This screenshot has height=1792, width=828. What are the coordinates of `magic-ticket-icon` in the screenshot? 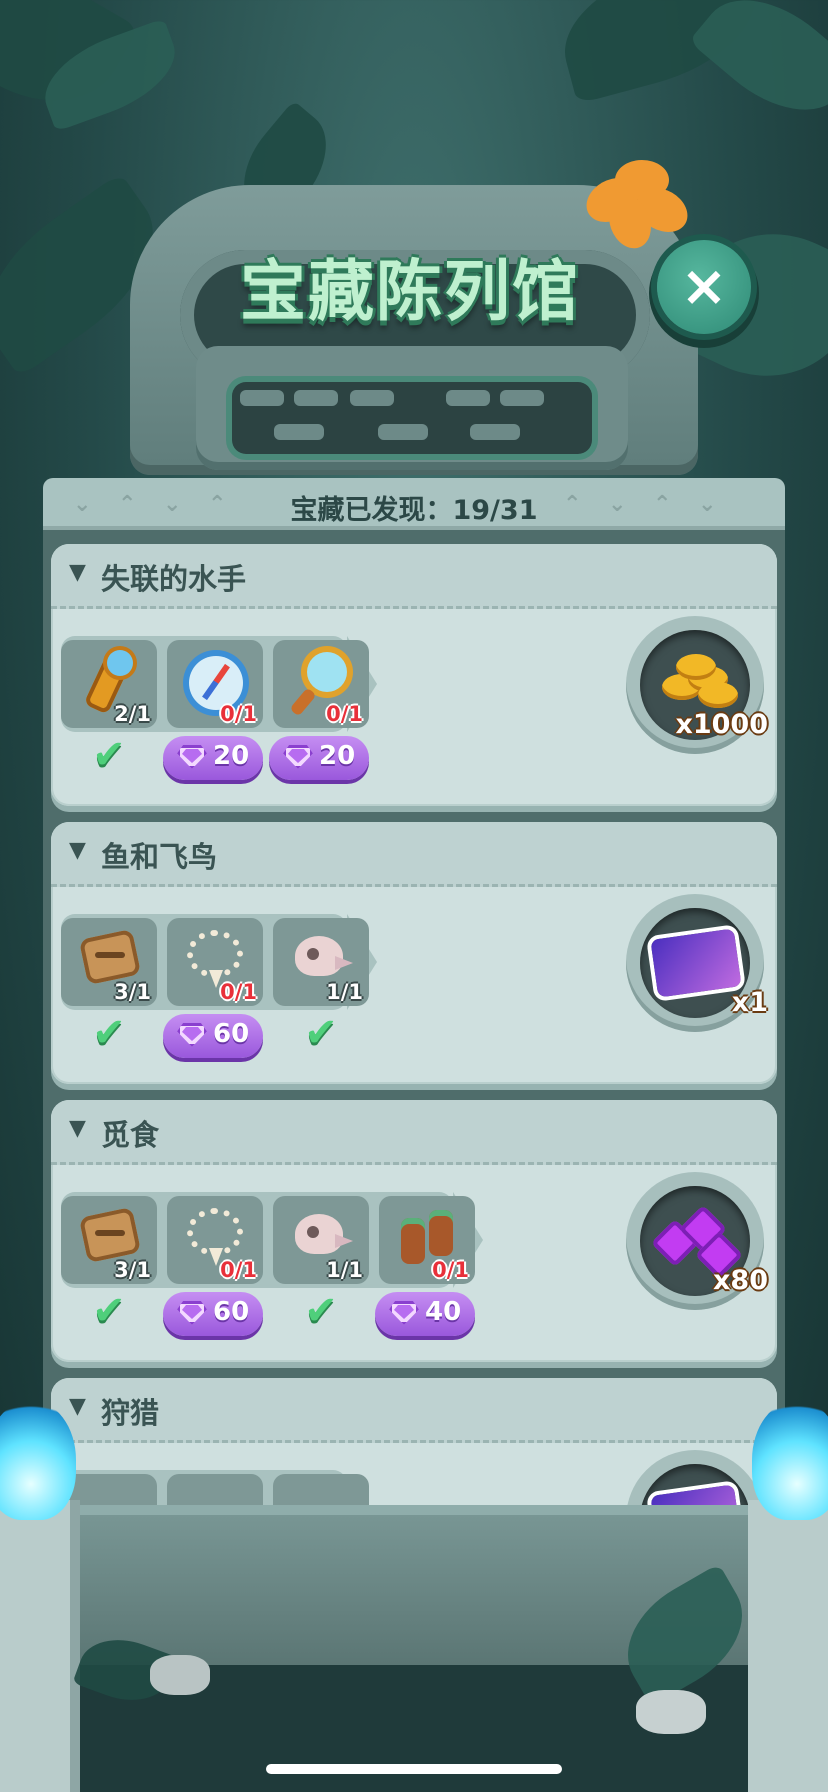 It's located at (695, 1484).